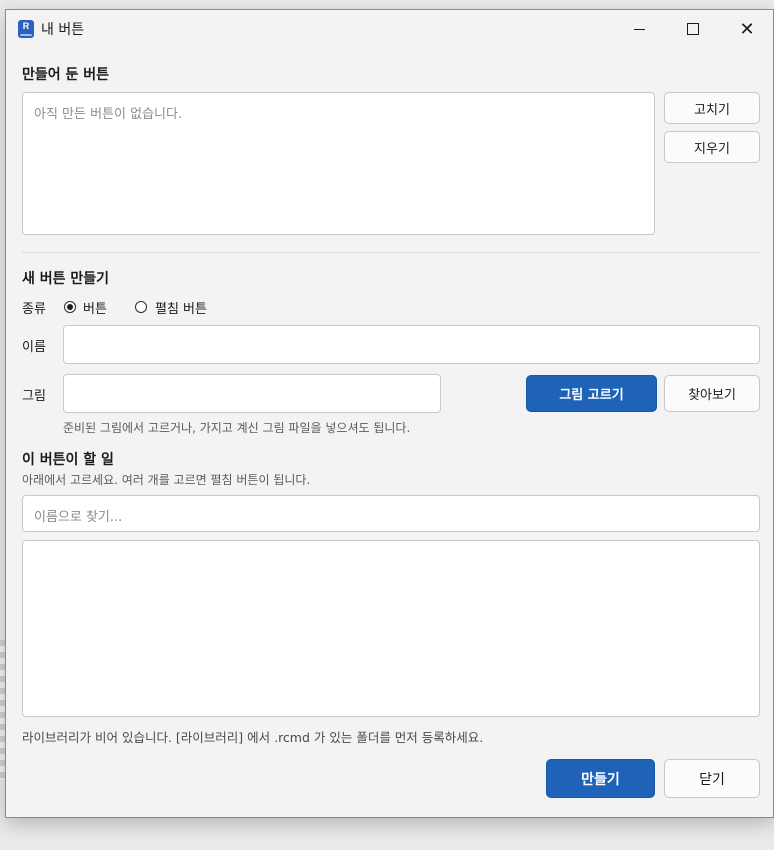  What do you see at coordinates (63, 30) in the screenshot?
I see `window-title: 내 버튼` at bounding box center [63, 30].